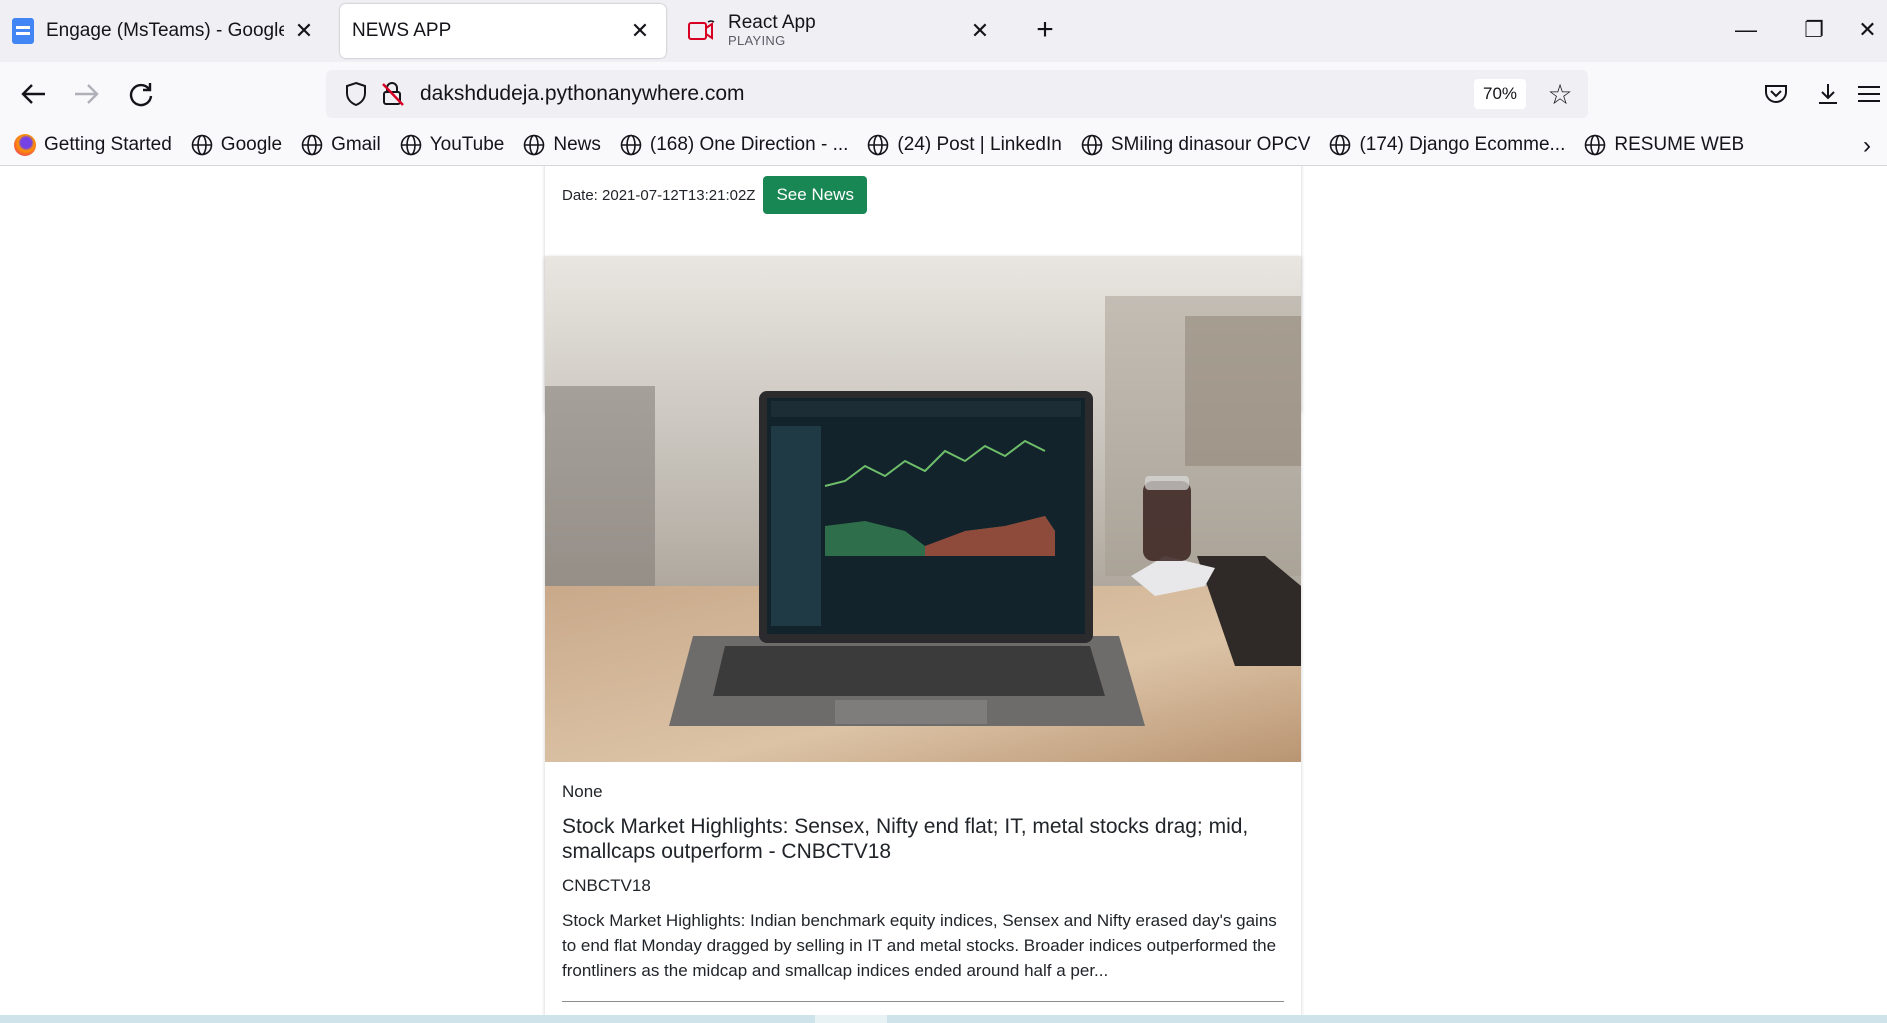 This screenshot has height=1023, width=1887. I want to click on bookmark-smiling-dinasour: SMiling dinasour OPCV, so click(1196, 144).